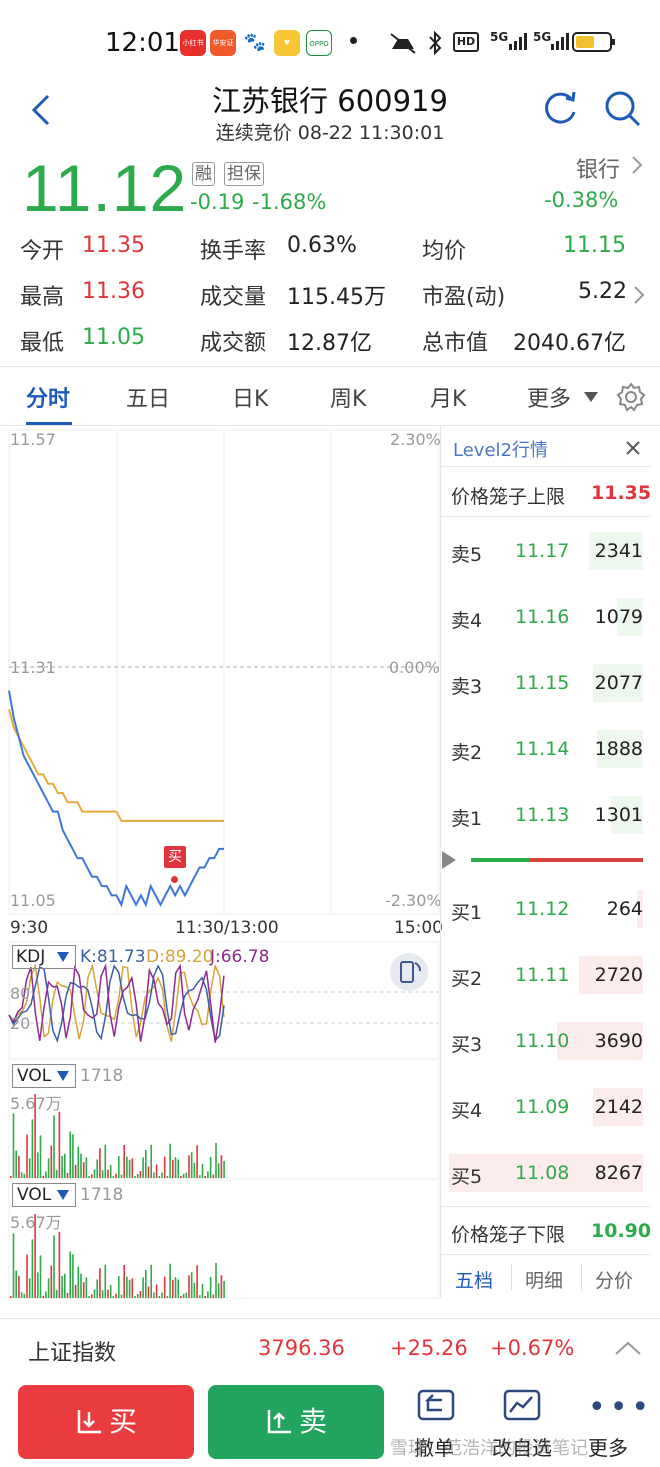 The image size is (660, 1467). Describe the element at coordinates (560, 41) in the screenshot. I see `signal-bars-2-icon` at that location.